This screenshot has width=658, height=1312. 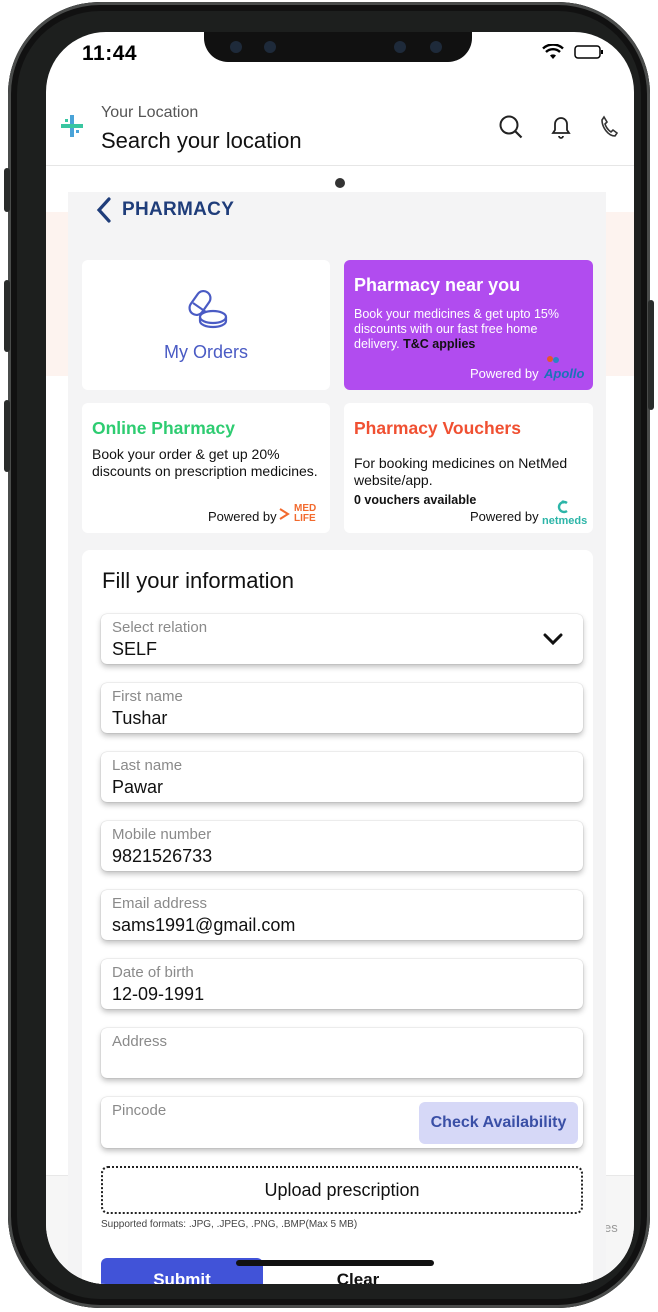 What do you see at coordinates (153, 972) in the screenshot?
I see `date-of-birth-label: Date of birth` at bounding box center [153, 972].